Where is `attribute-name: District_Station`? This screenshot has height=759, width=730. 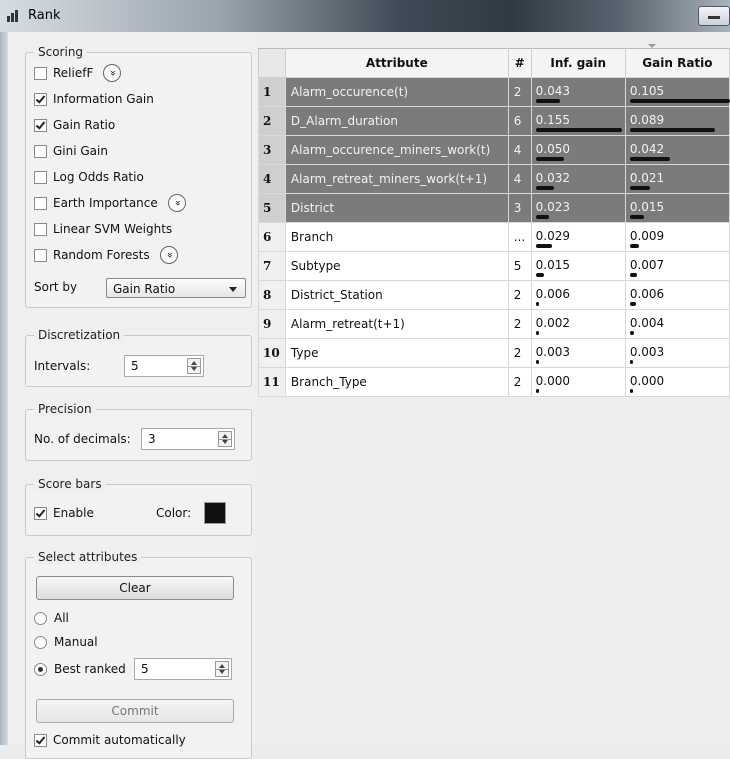
attribute-name: District_Station is located at coordinates (396, 295).